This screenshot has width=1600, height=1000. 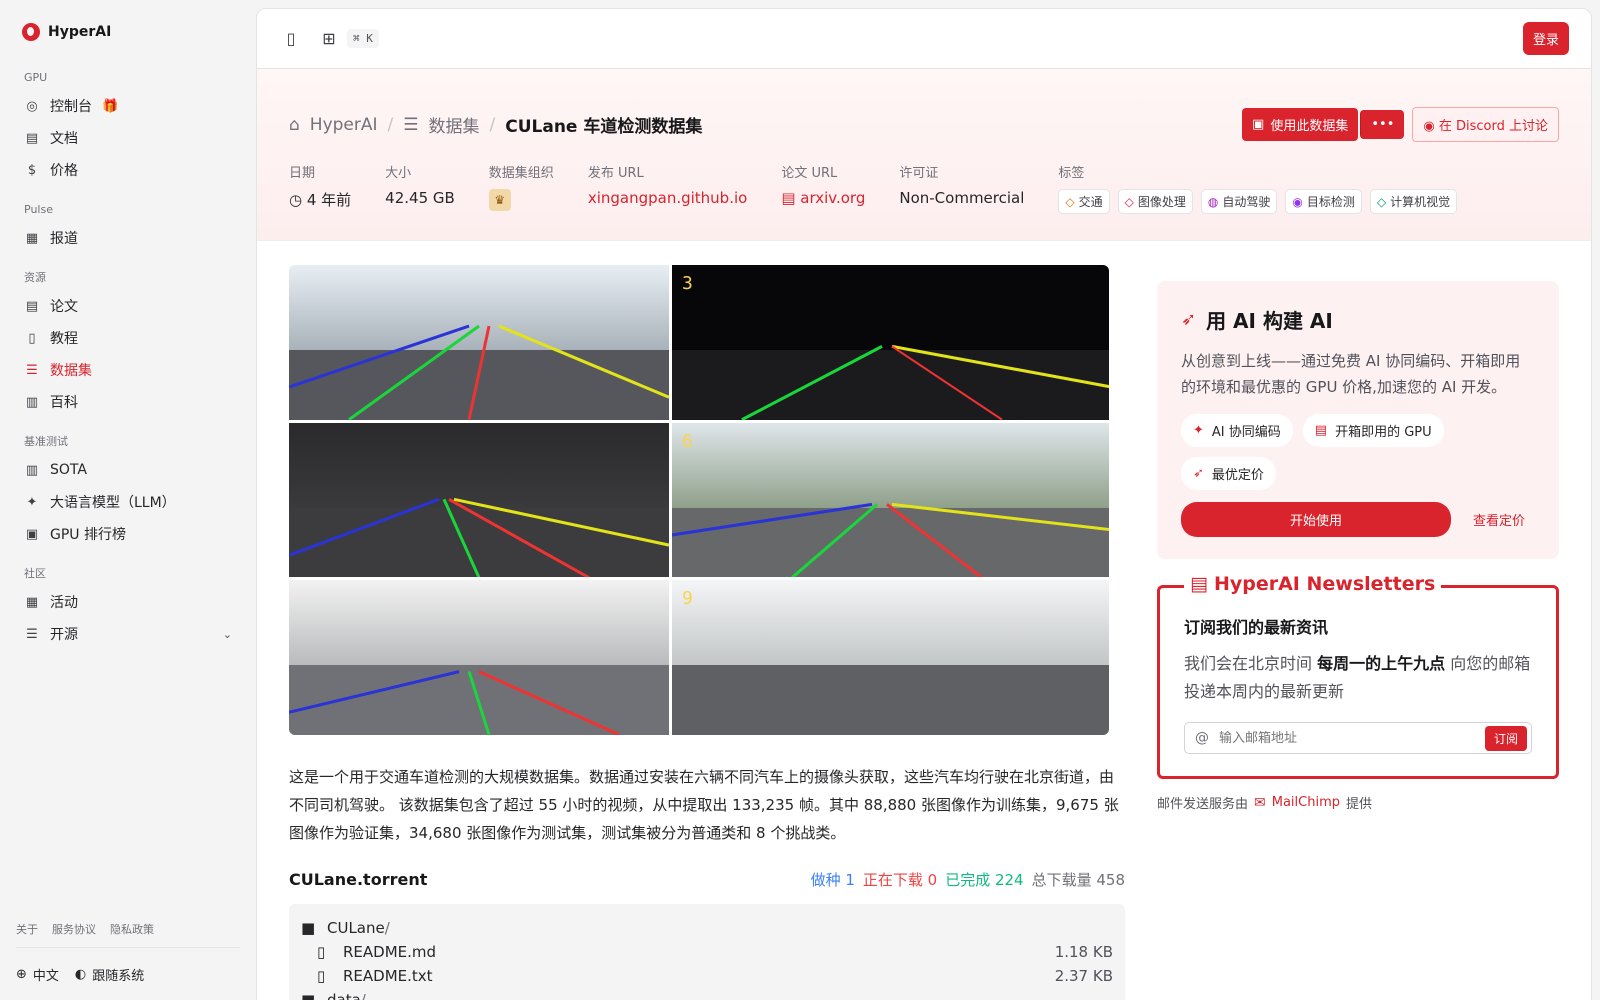 What do you see at coordinates (298, 200) in the screenshot?
I see `clock-icon: ◷` at bounding box center [298, 200].